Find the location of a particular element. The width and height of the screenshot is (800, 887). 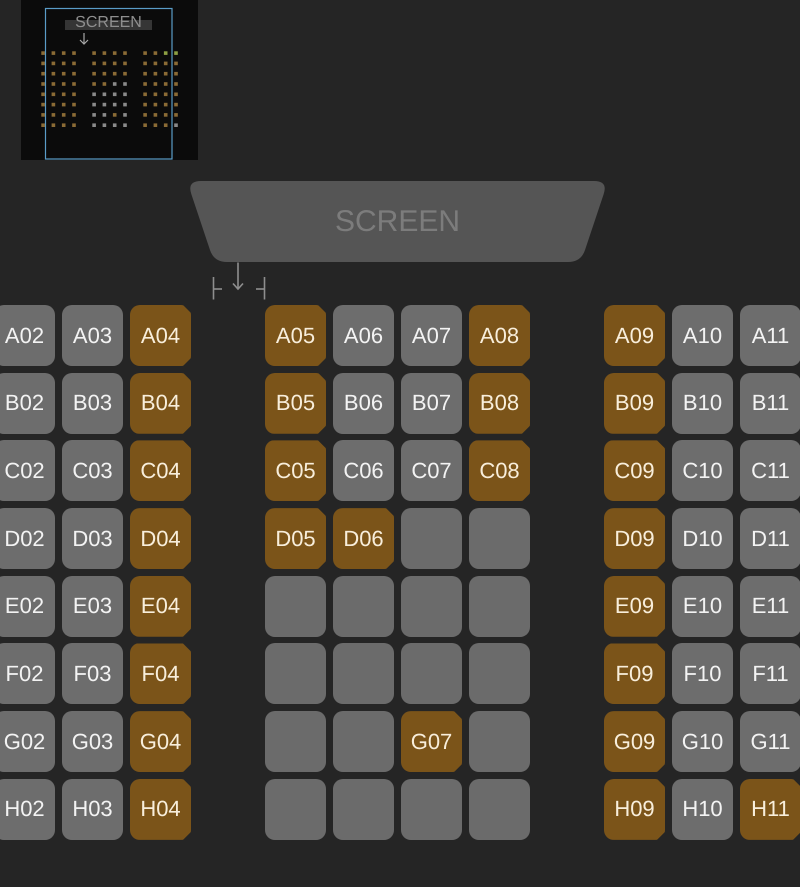

seat: C05 is located at coordinates (295, 471).